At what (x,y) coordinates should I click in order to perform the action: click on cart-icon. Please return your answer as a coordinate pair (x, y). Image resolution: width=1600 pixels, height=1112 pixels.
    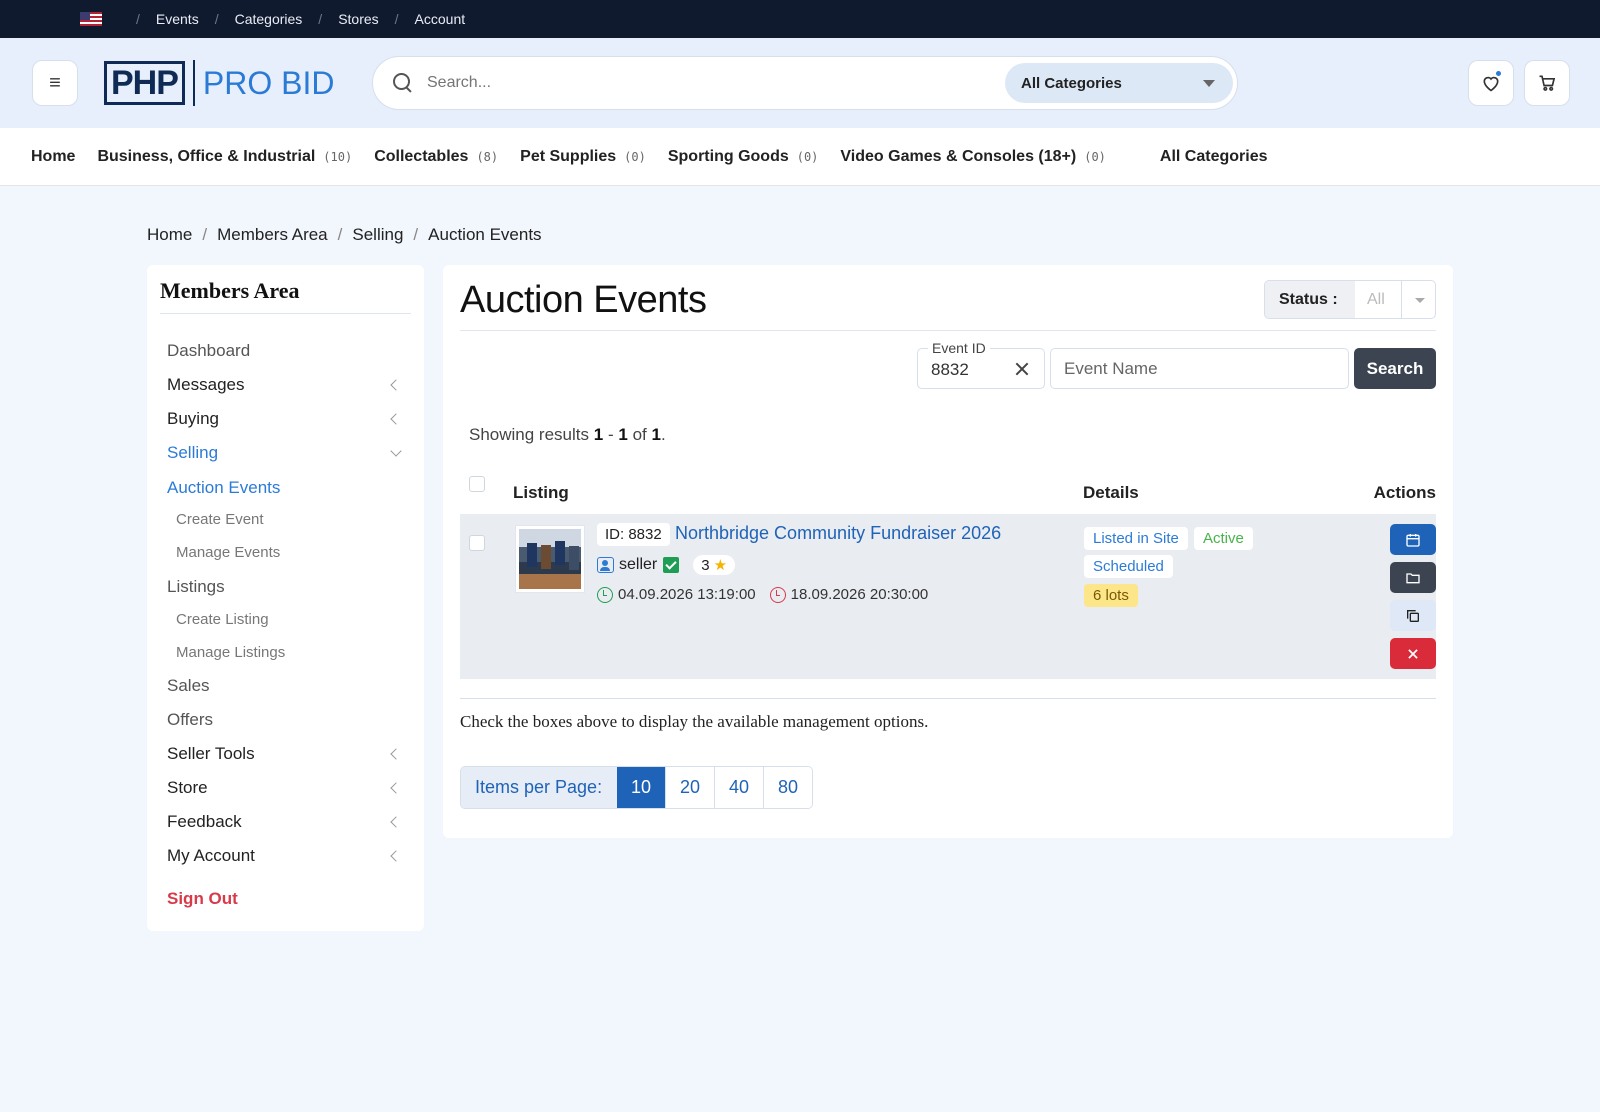
    Looking at the image, I should click on (1547, 83).